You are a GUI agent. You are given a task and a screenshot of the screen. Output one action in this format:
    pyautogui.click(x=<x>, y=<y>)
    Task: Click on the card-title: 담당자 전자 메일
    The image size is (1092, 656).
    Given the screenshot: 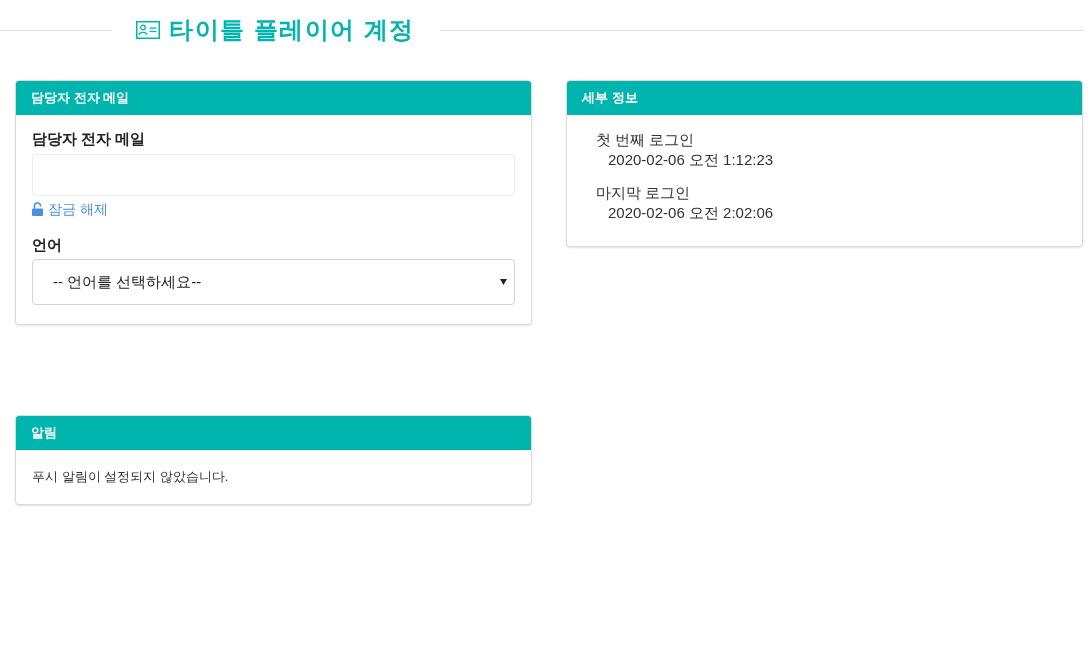 What is the action you would take?
    pyautogui.click(x=80, y=98)
    